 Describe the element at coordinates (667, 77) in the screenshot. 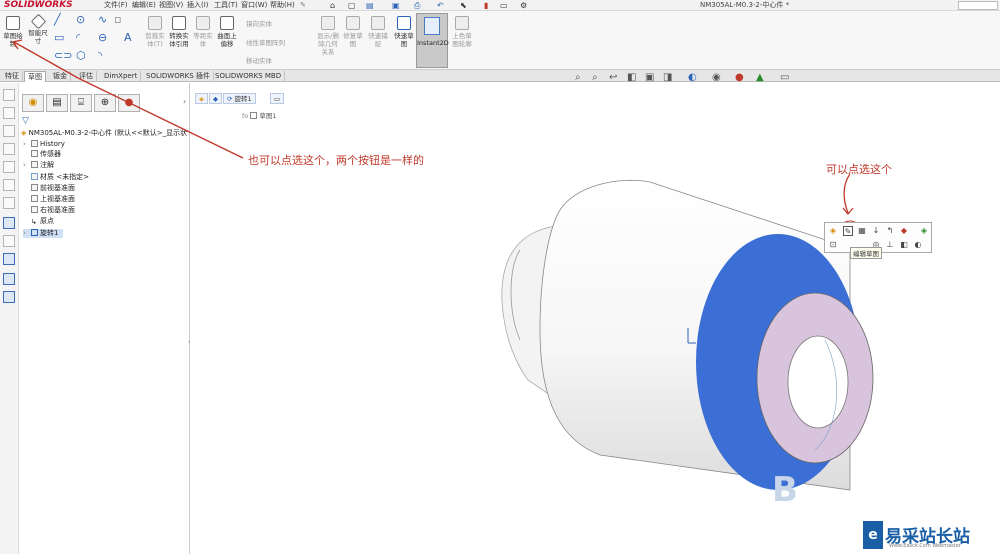

I see `view-orientation-icon: ◨` at that location.